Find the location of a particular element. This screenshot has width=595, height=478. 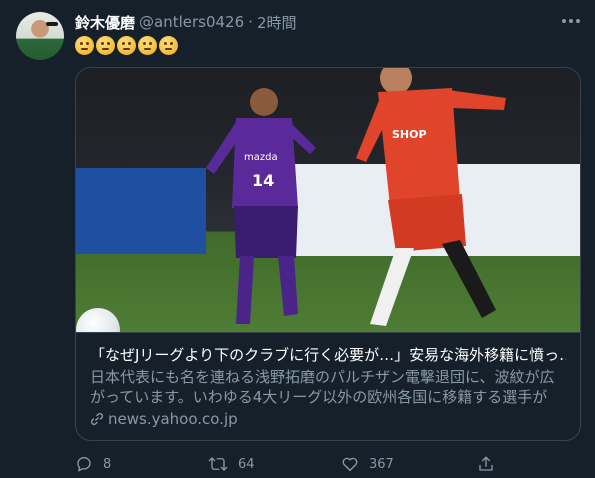

tweet-actions: 8 64 367 is located at coordinates (290, 464).